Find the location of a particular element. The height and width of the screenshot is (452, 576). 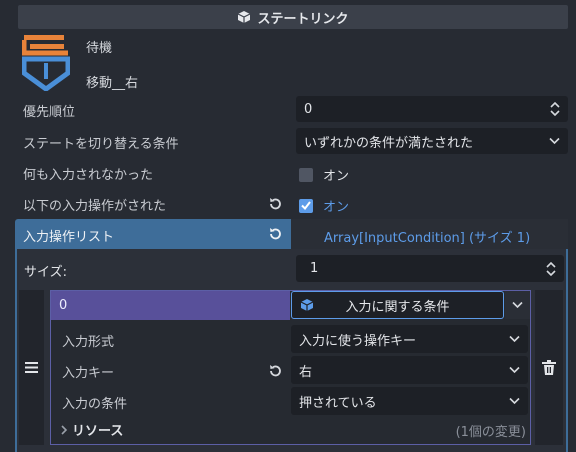

resource-dropdown-button is located at coordinates (517, 305).